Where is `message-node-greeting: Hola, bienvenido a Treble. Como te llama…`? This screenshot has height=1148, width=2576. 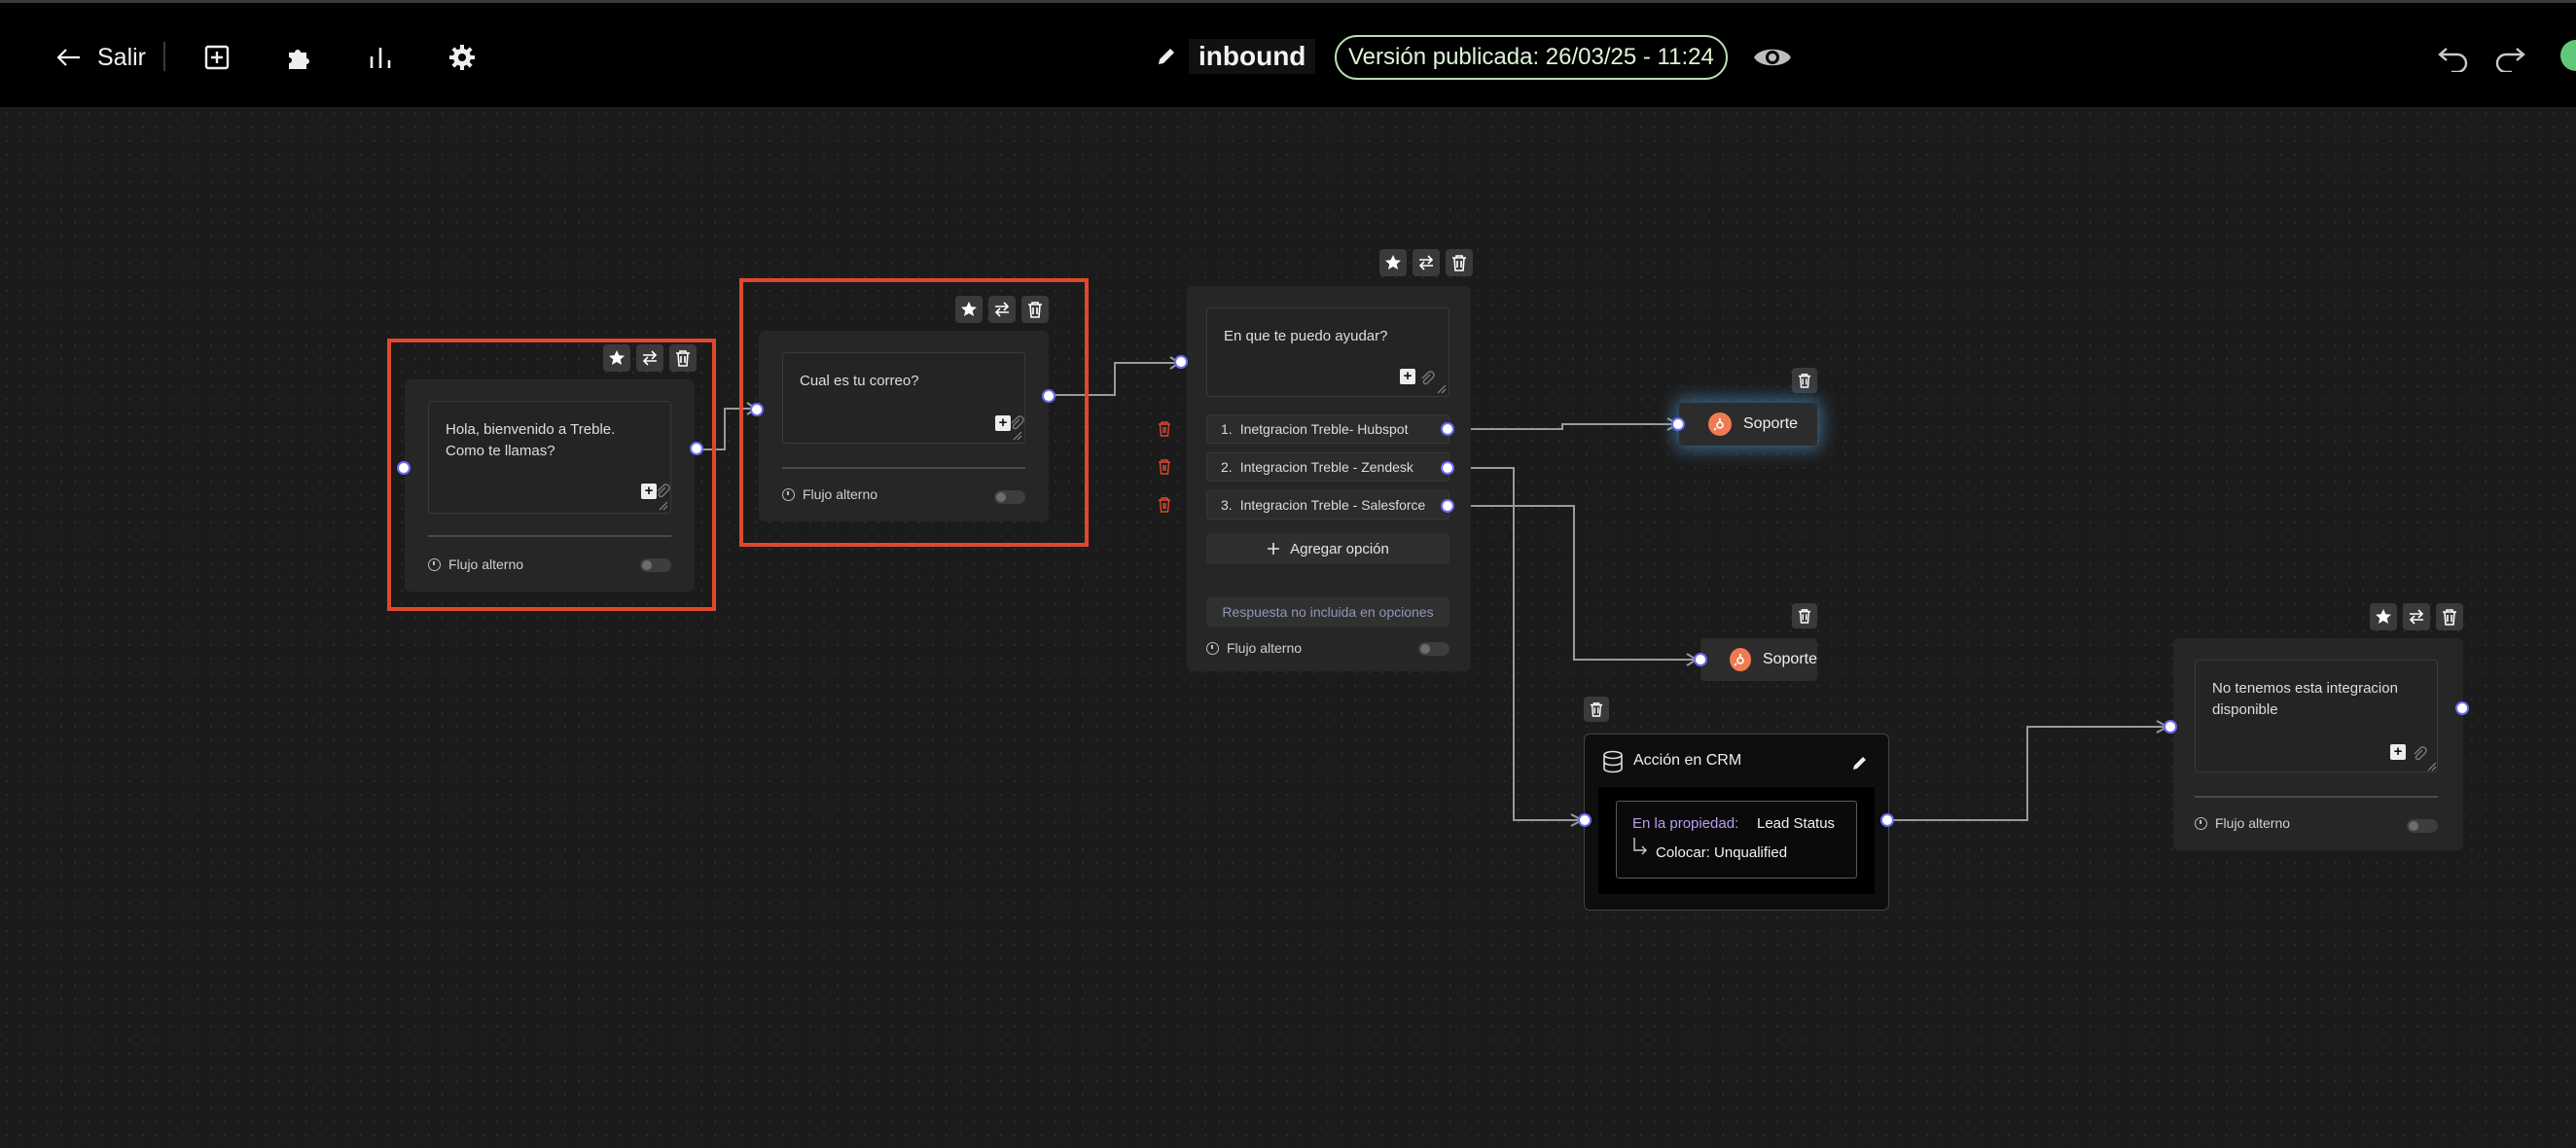 message-node-greeting: Hola, bienvenido a Treble. Como te llama… is located at coordinates (550, 485).